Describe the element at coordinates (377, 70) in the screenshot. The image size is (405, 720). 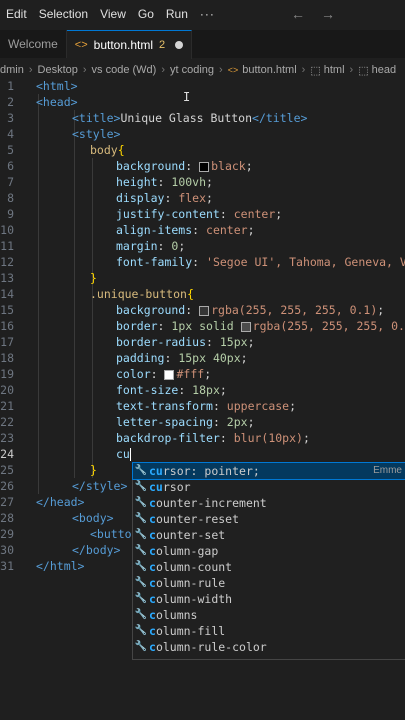
I see `breadcrumb-item: ⬚ head` at that location.